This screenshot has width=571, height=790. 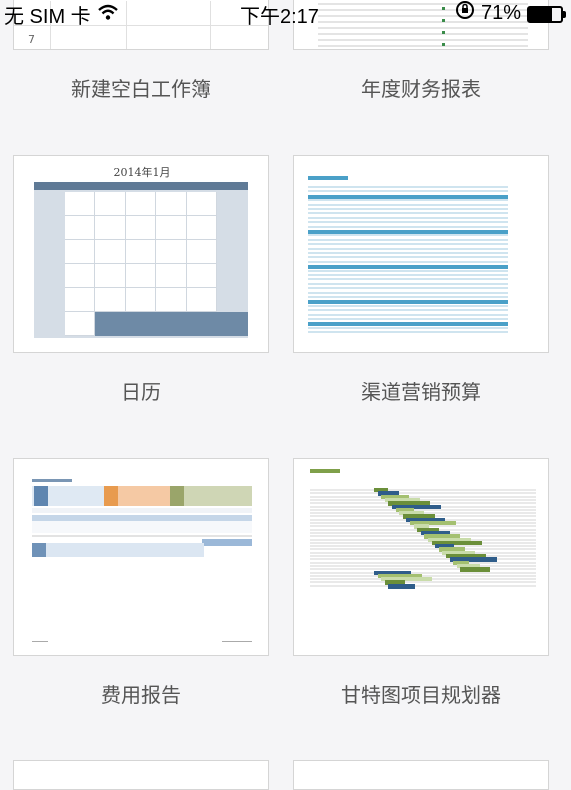 What do you see at coordinates (328, 178) in the screenshot?
I see `budget-title-bar` at bounding box center [328, 178].